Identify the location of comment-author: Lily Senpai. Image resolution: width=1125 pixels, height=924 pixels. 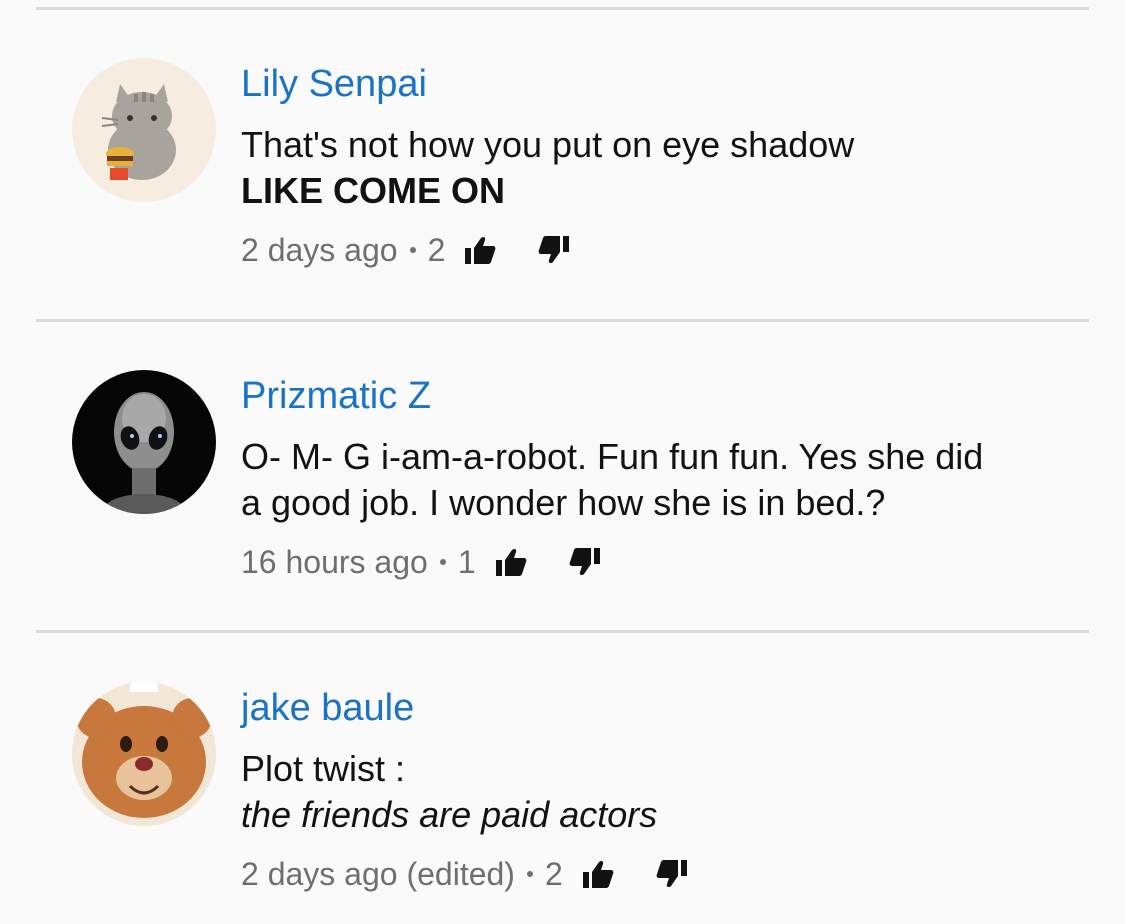
(334, 84).